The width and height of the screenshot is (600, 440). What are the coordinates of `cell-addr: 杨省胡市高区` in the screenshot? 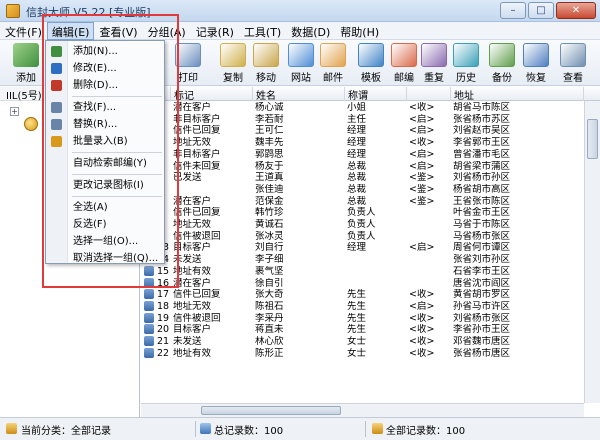 It's located at (482, 189).